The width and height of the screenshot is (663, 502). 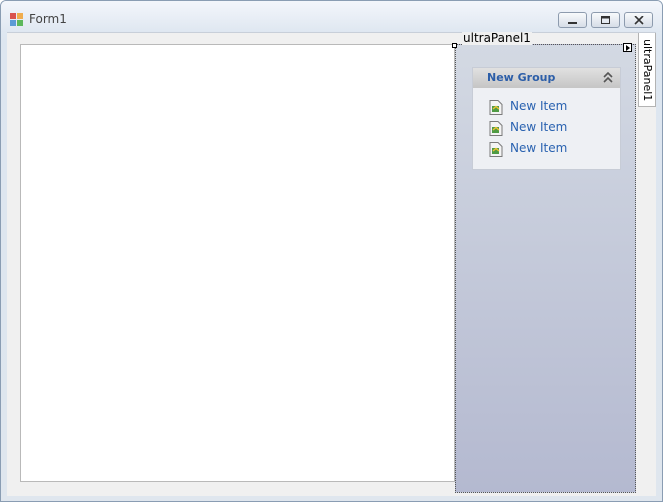 I want to click on minimize-icon, so click(x=572, y=23).